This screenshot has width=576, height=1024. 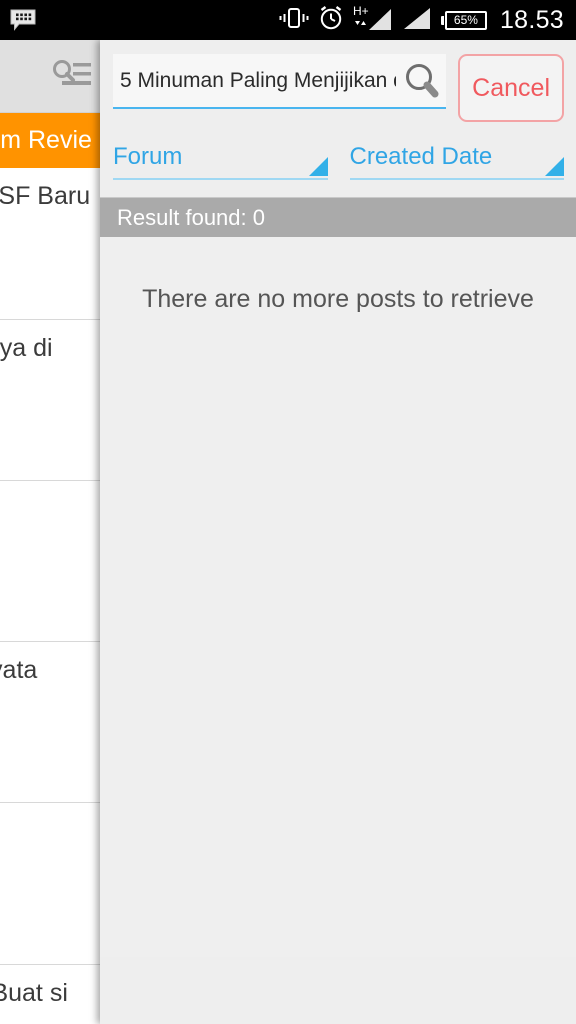 I want to click on filter-created-date-dropdown: Created Date, so click(x=456, y=158).